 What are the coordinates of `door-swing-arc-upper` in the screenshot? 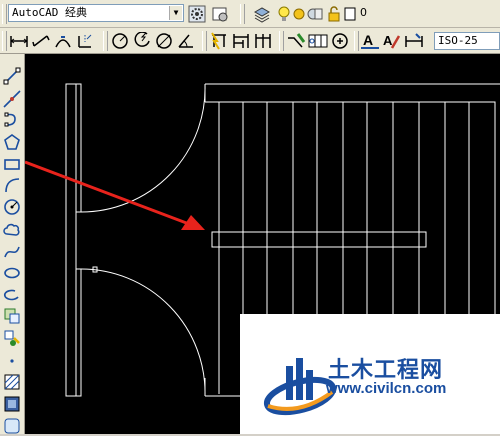 It's located at (143, 148).